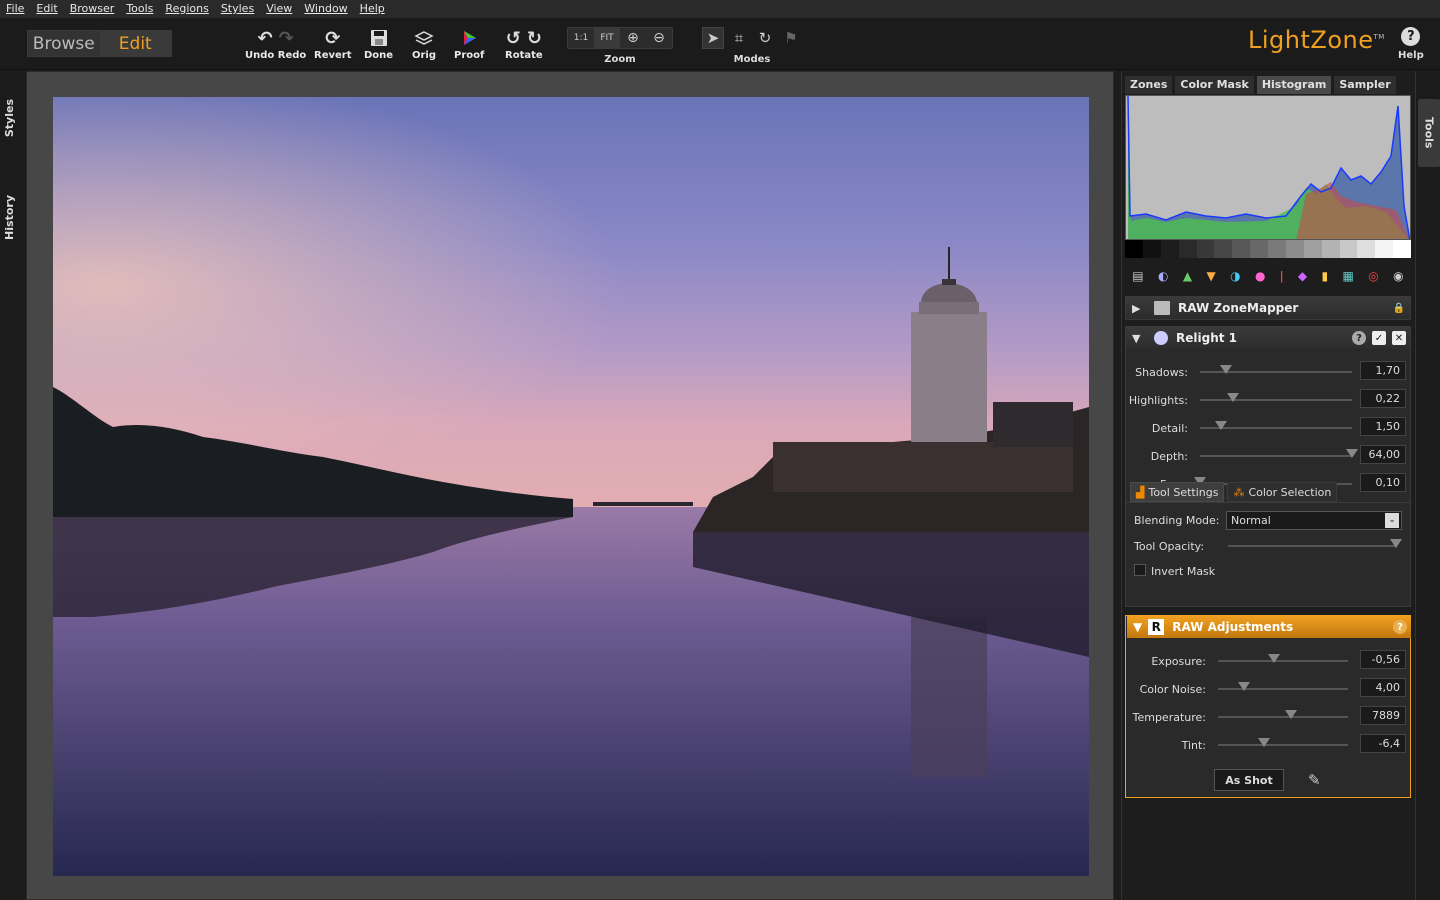  I want to click on rotate-mode-icon: ↻, so click(765, 38).